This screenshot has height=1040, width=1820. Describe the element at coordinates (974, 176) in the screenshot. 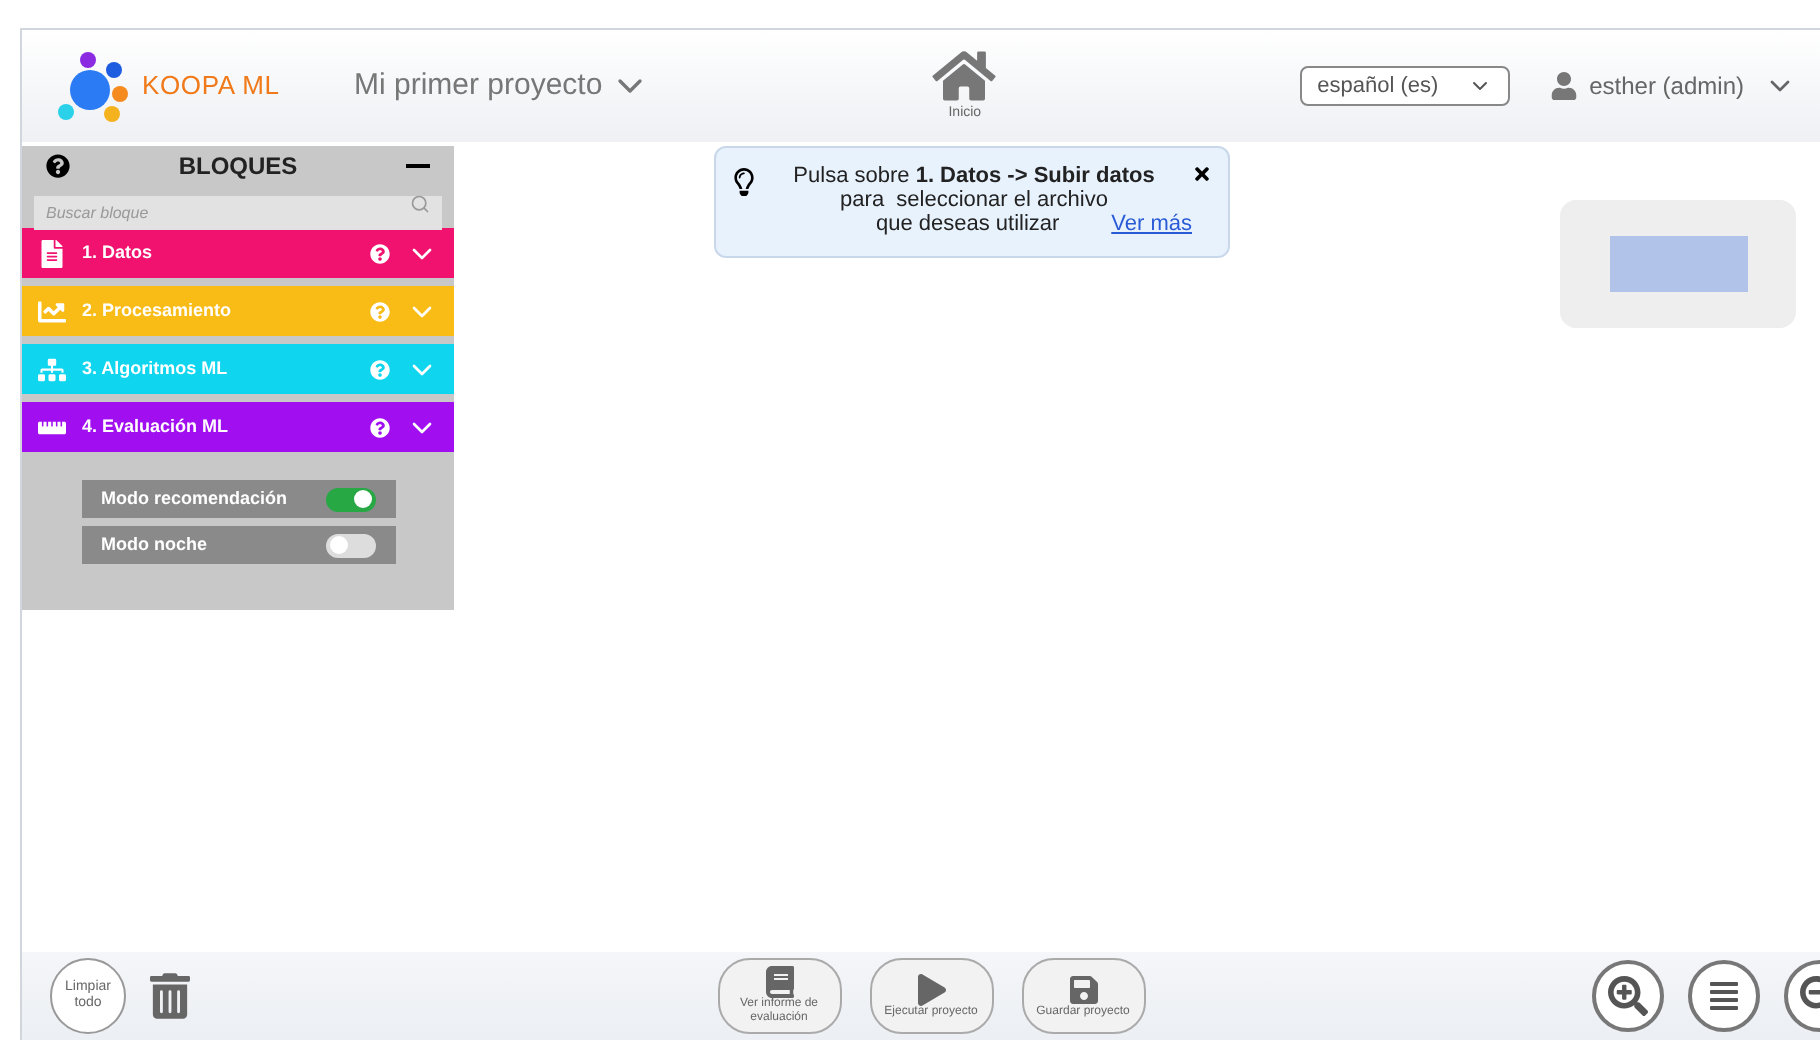

I see `hint-text: Pulsa sobre 1. Datos -> Subir datos` at that location.